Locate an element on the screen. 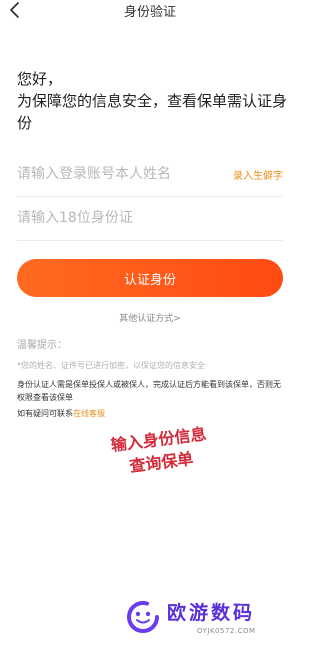 The height and width of the screenshot is (647, 320). name-field: 录入生僻字 is located at coordinates (150, 174).